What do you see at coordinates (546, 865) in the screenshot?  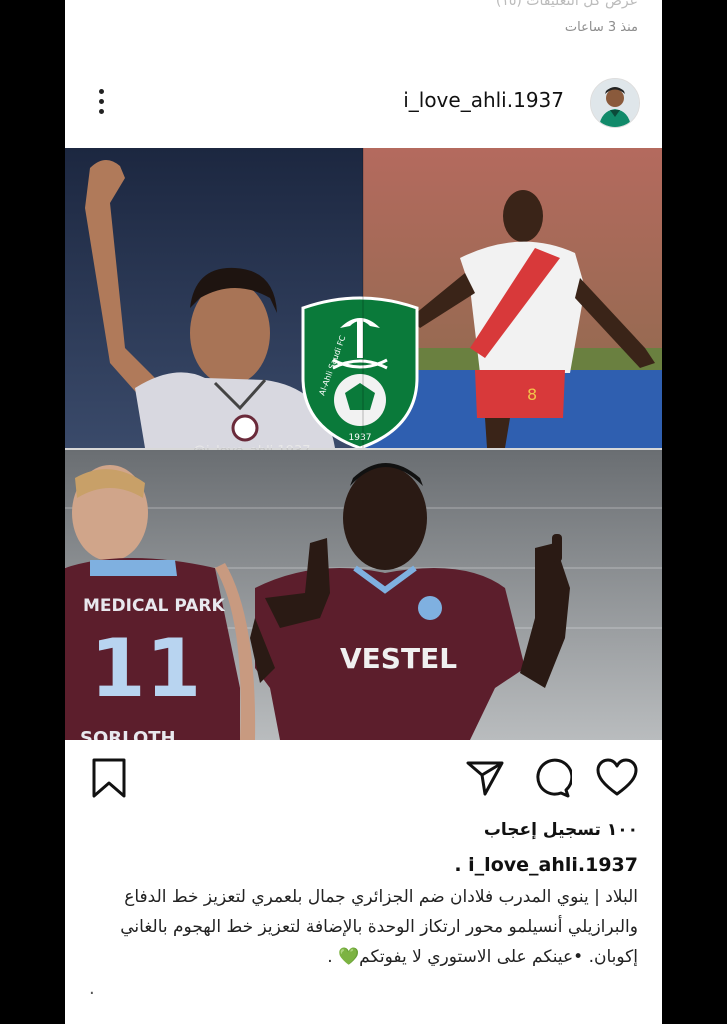 I see `caption-username: i_love_ahli.1937 .` at bounding box center [546, 865].